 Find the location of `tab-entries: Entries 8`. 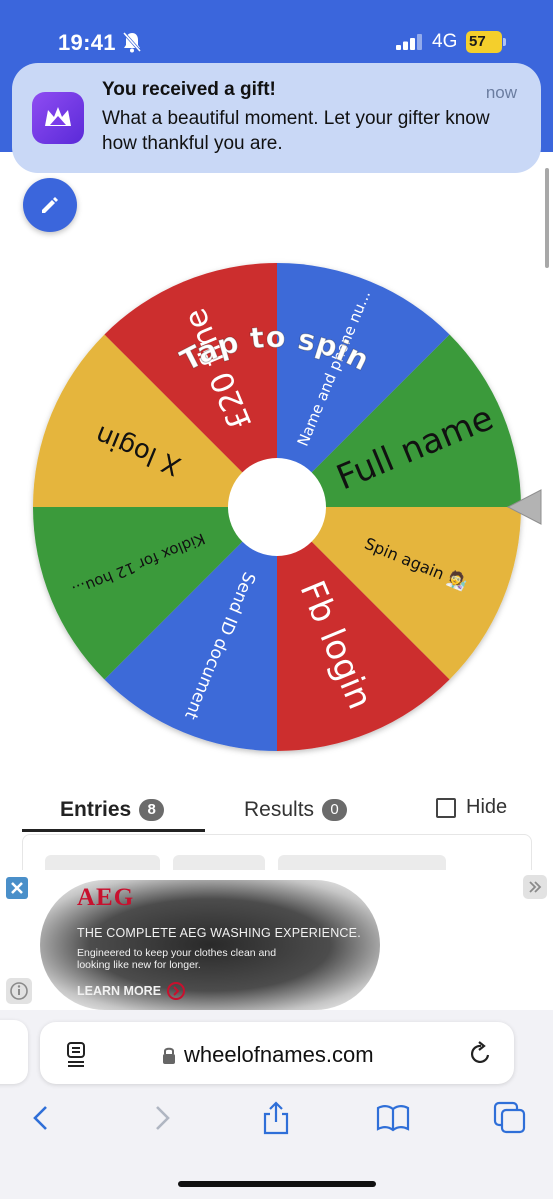

tab-entries: Entries 8 is located at coordinates (112, 810).